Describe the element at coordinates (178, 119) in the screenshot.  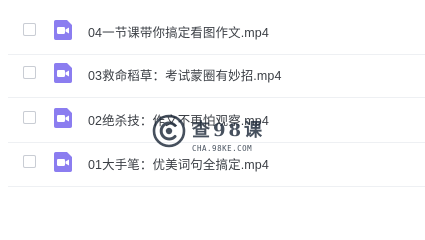
I see `file-name: 02绝杀技：作文不再怕观察.mp4` at that location.